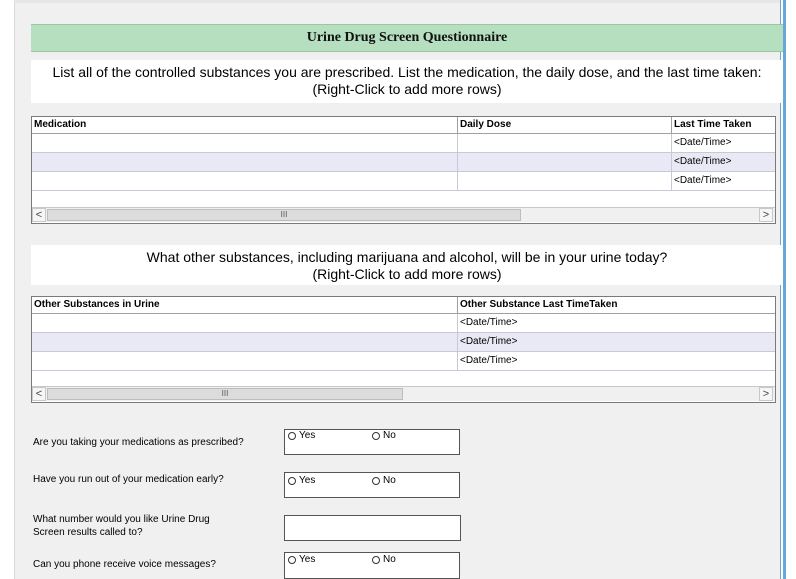 The height and width of the screenshot is (579, 796). I want to click on medications-grid-header: Medication Daily Dose Last Time Taken, so click(403, 125).